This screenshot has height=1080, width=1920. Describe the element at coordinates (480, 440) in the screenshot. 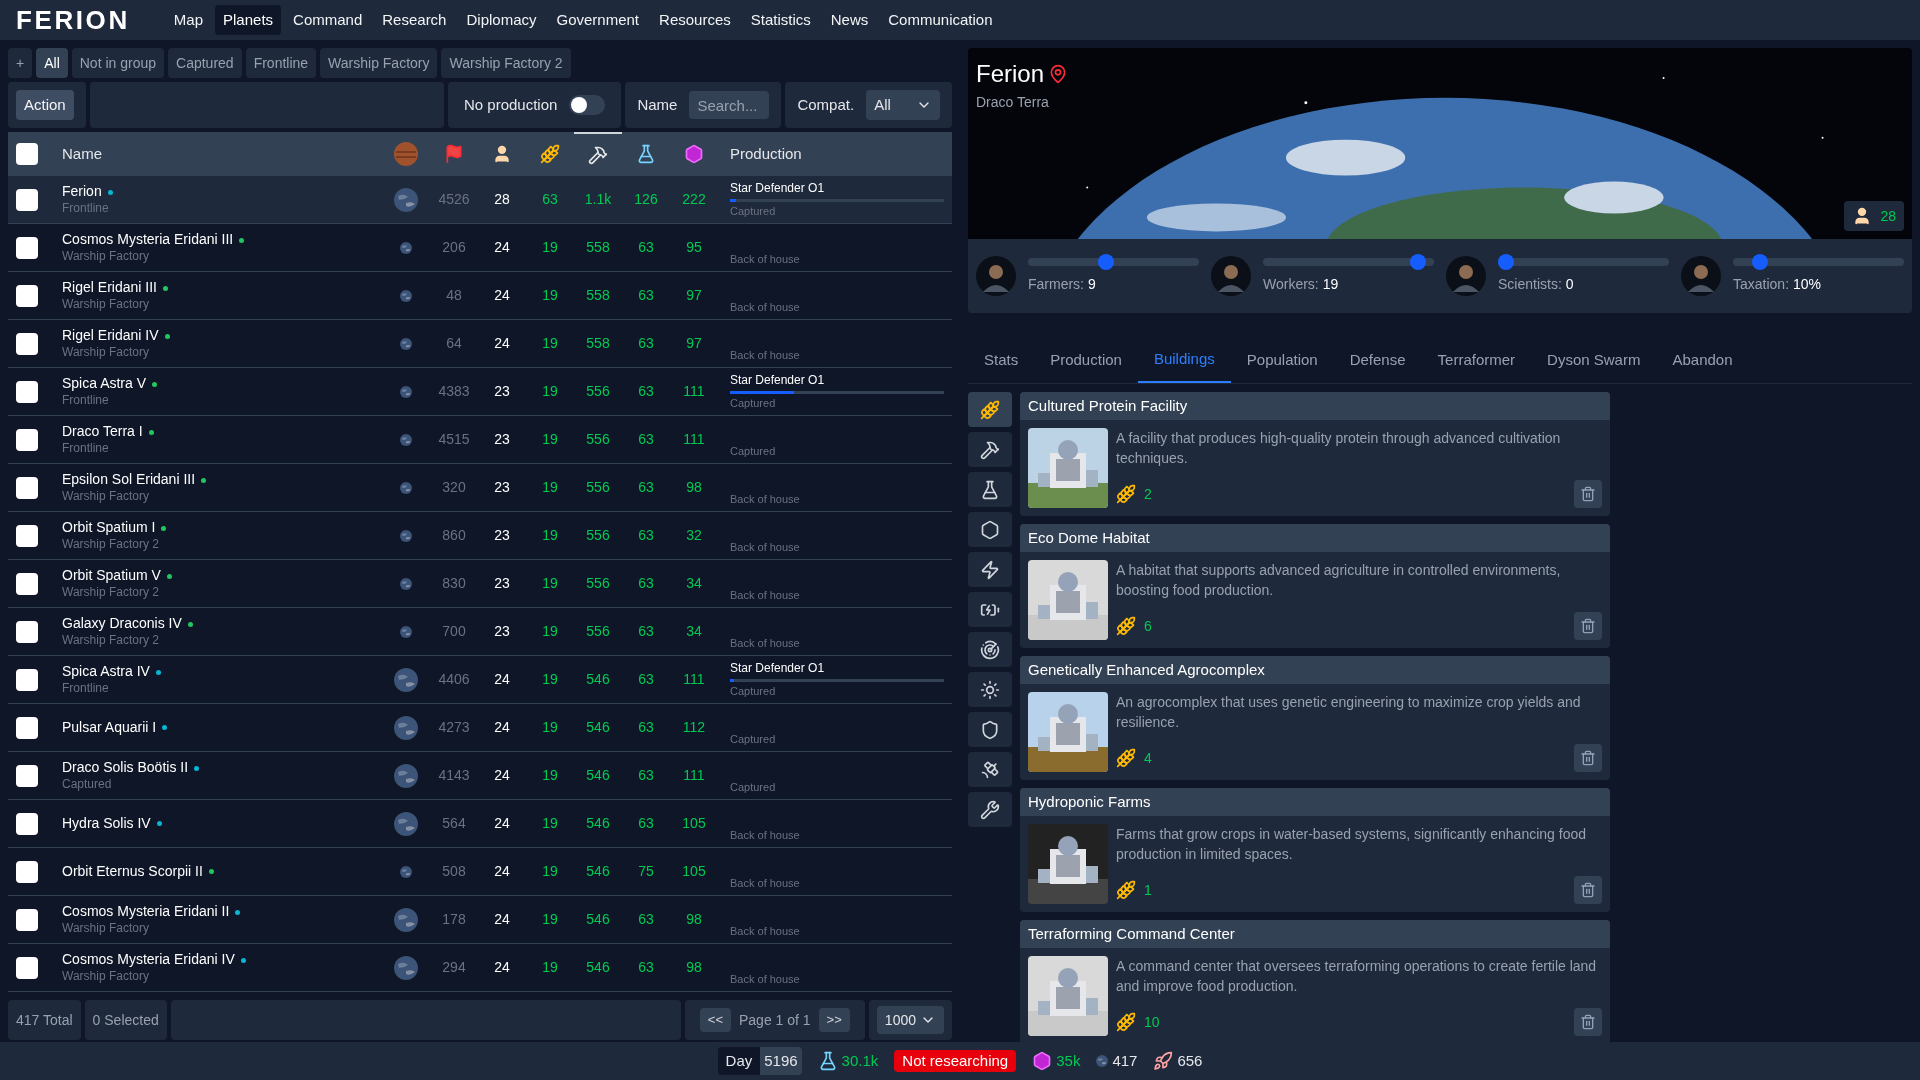

I see `table-row: Draco Terra I Frontline 4515 23 19 556 63 111 Captured` at that location.